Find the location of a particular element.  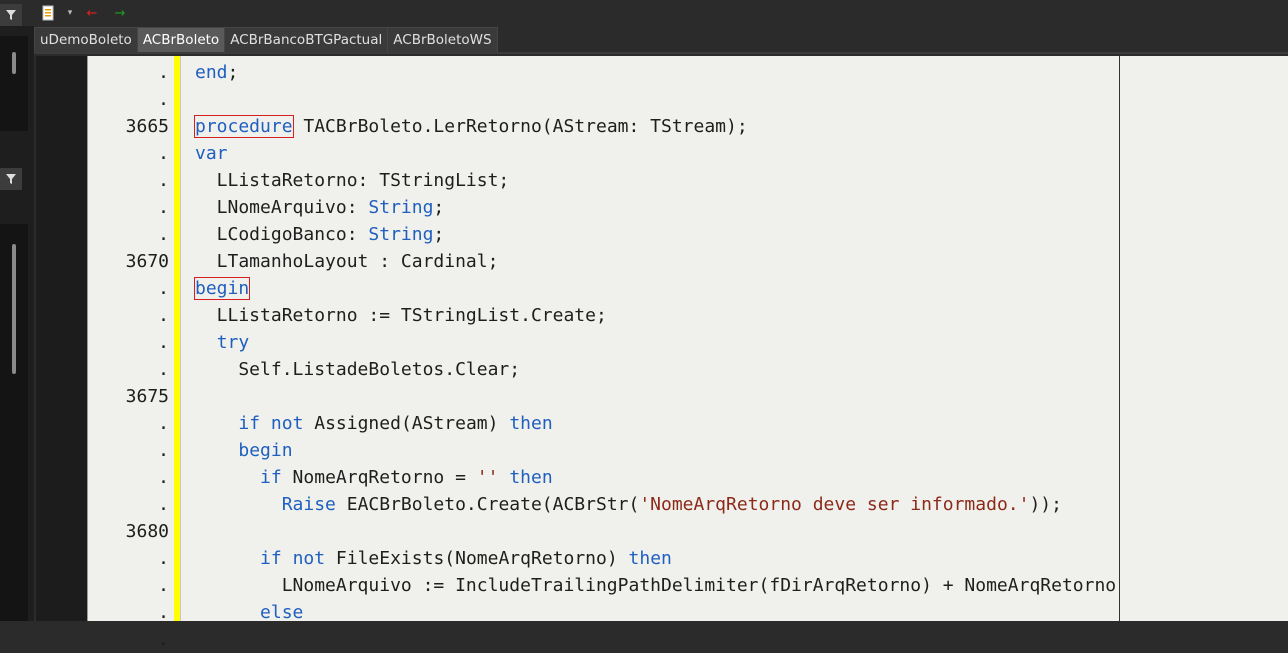

keyword-token: var is located at coordinates (211, 153).